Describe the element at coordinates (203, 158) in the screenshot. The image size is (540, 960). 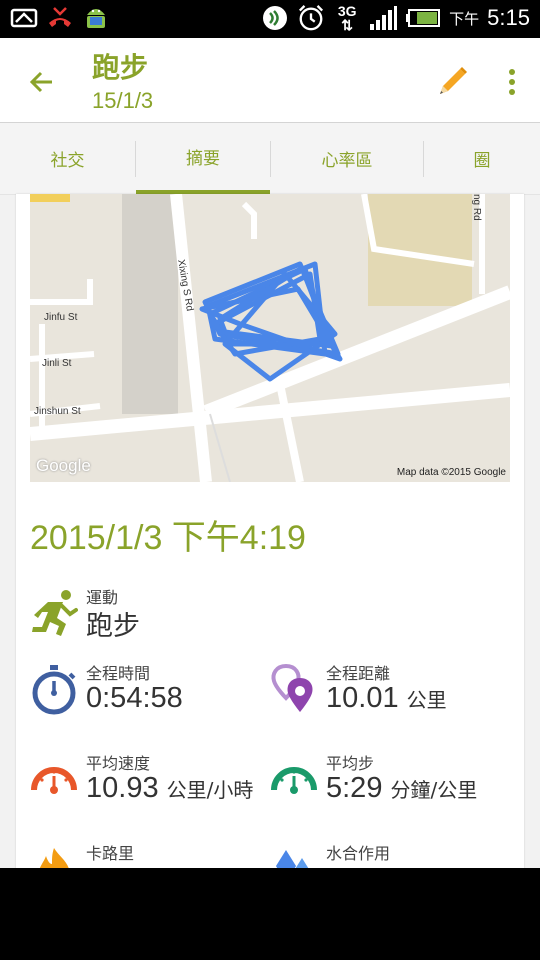
I see `tab-summary: 摘要` at that location.